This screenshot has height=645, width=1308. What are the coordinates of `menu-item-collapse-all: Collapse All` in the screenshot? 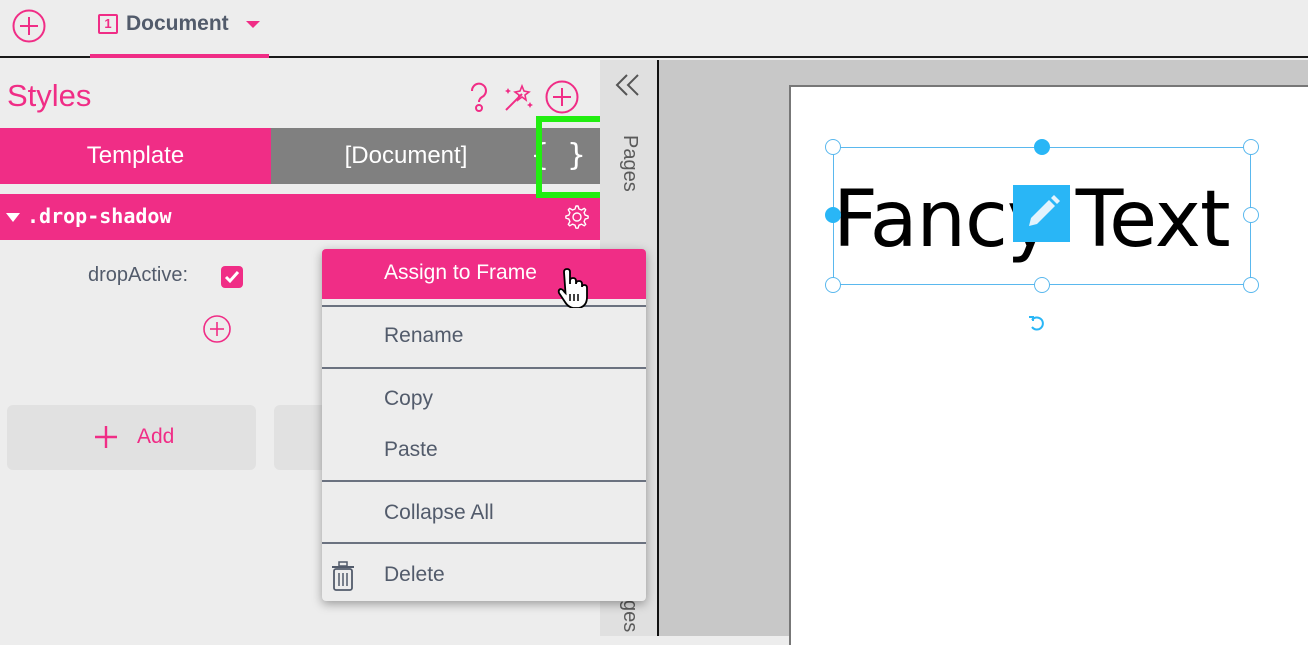 It's located at (484, 514).